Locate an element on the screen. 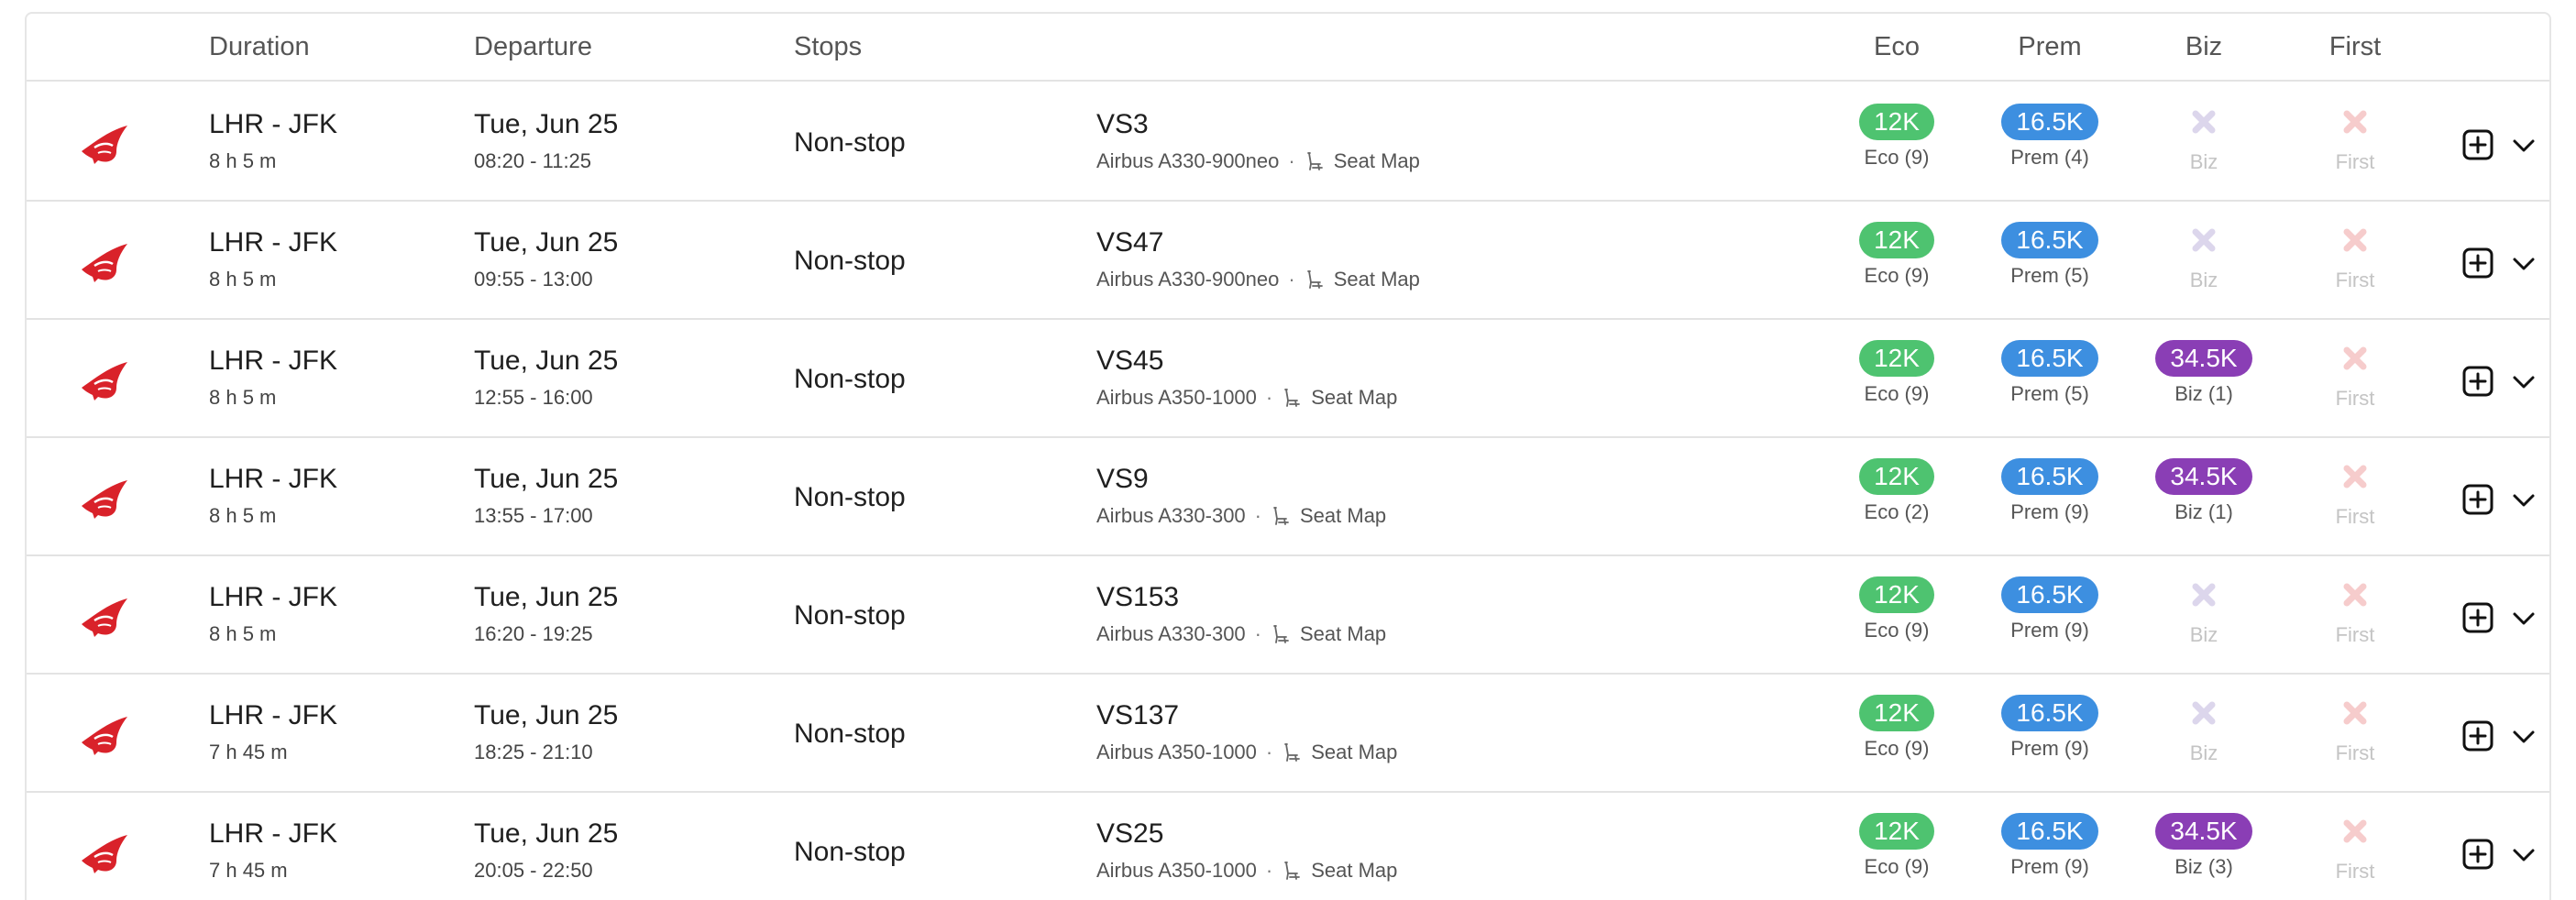 The width and height of the screenshot is (2576, 900). duration-label: 8 h 5 m is located at coordinates (243, 398).